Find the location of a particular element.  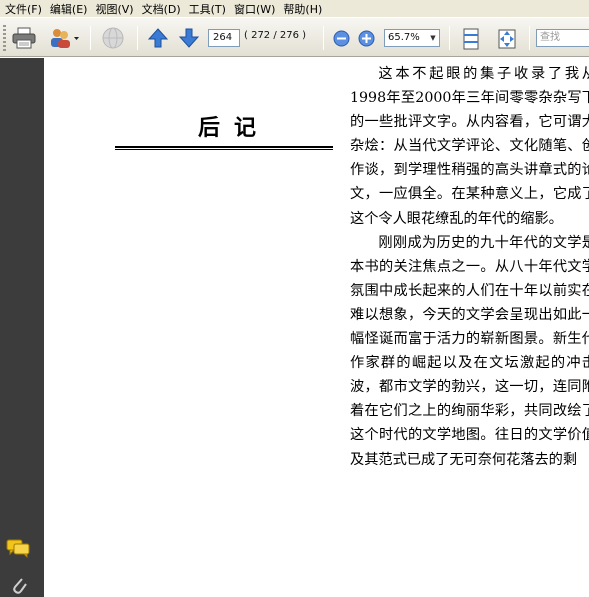

menu-window: 窗口(W) is located at coordinates (256, 9).